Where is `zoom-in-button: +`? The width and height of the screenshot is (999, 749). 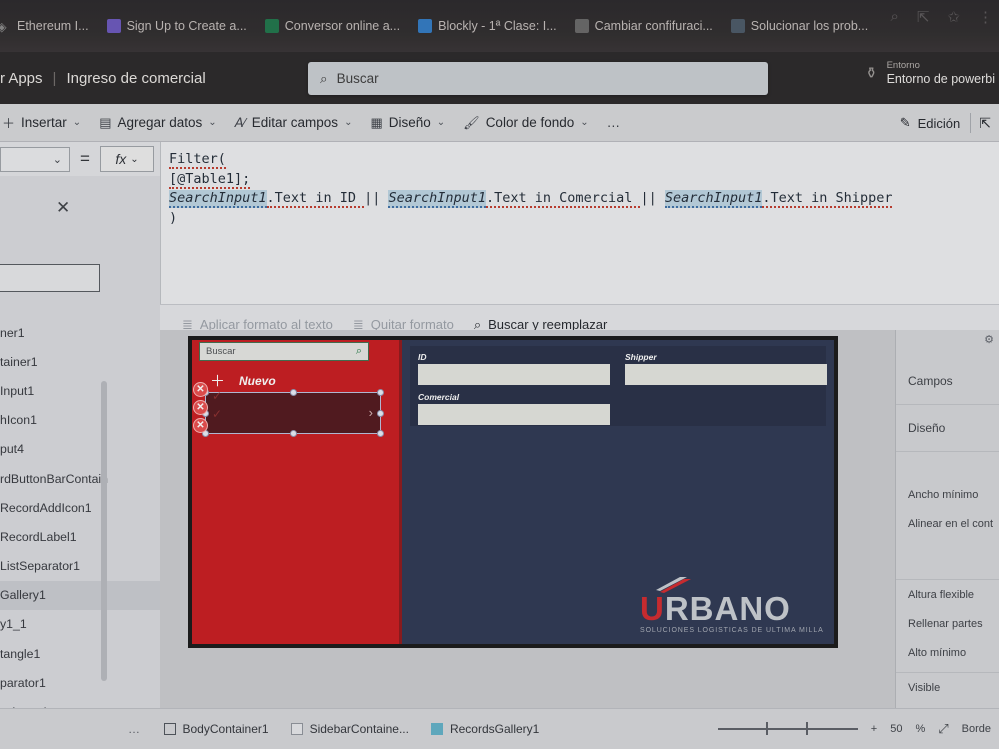
zoom-in-button: + is located at coordinates (874, 729).